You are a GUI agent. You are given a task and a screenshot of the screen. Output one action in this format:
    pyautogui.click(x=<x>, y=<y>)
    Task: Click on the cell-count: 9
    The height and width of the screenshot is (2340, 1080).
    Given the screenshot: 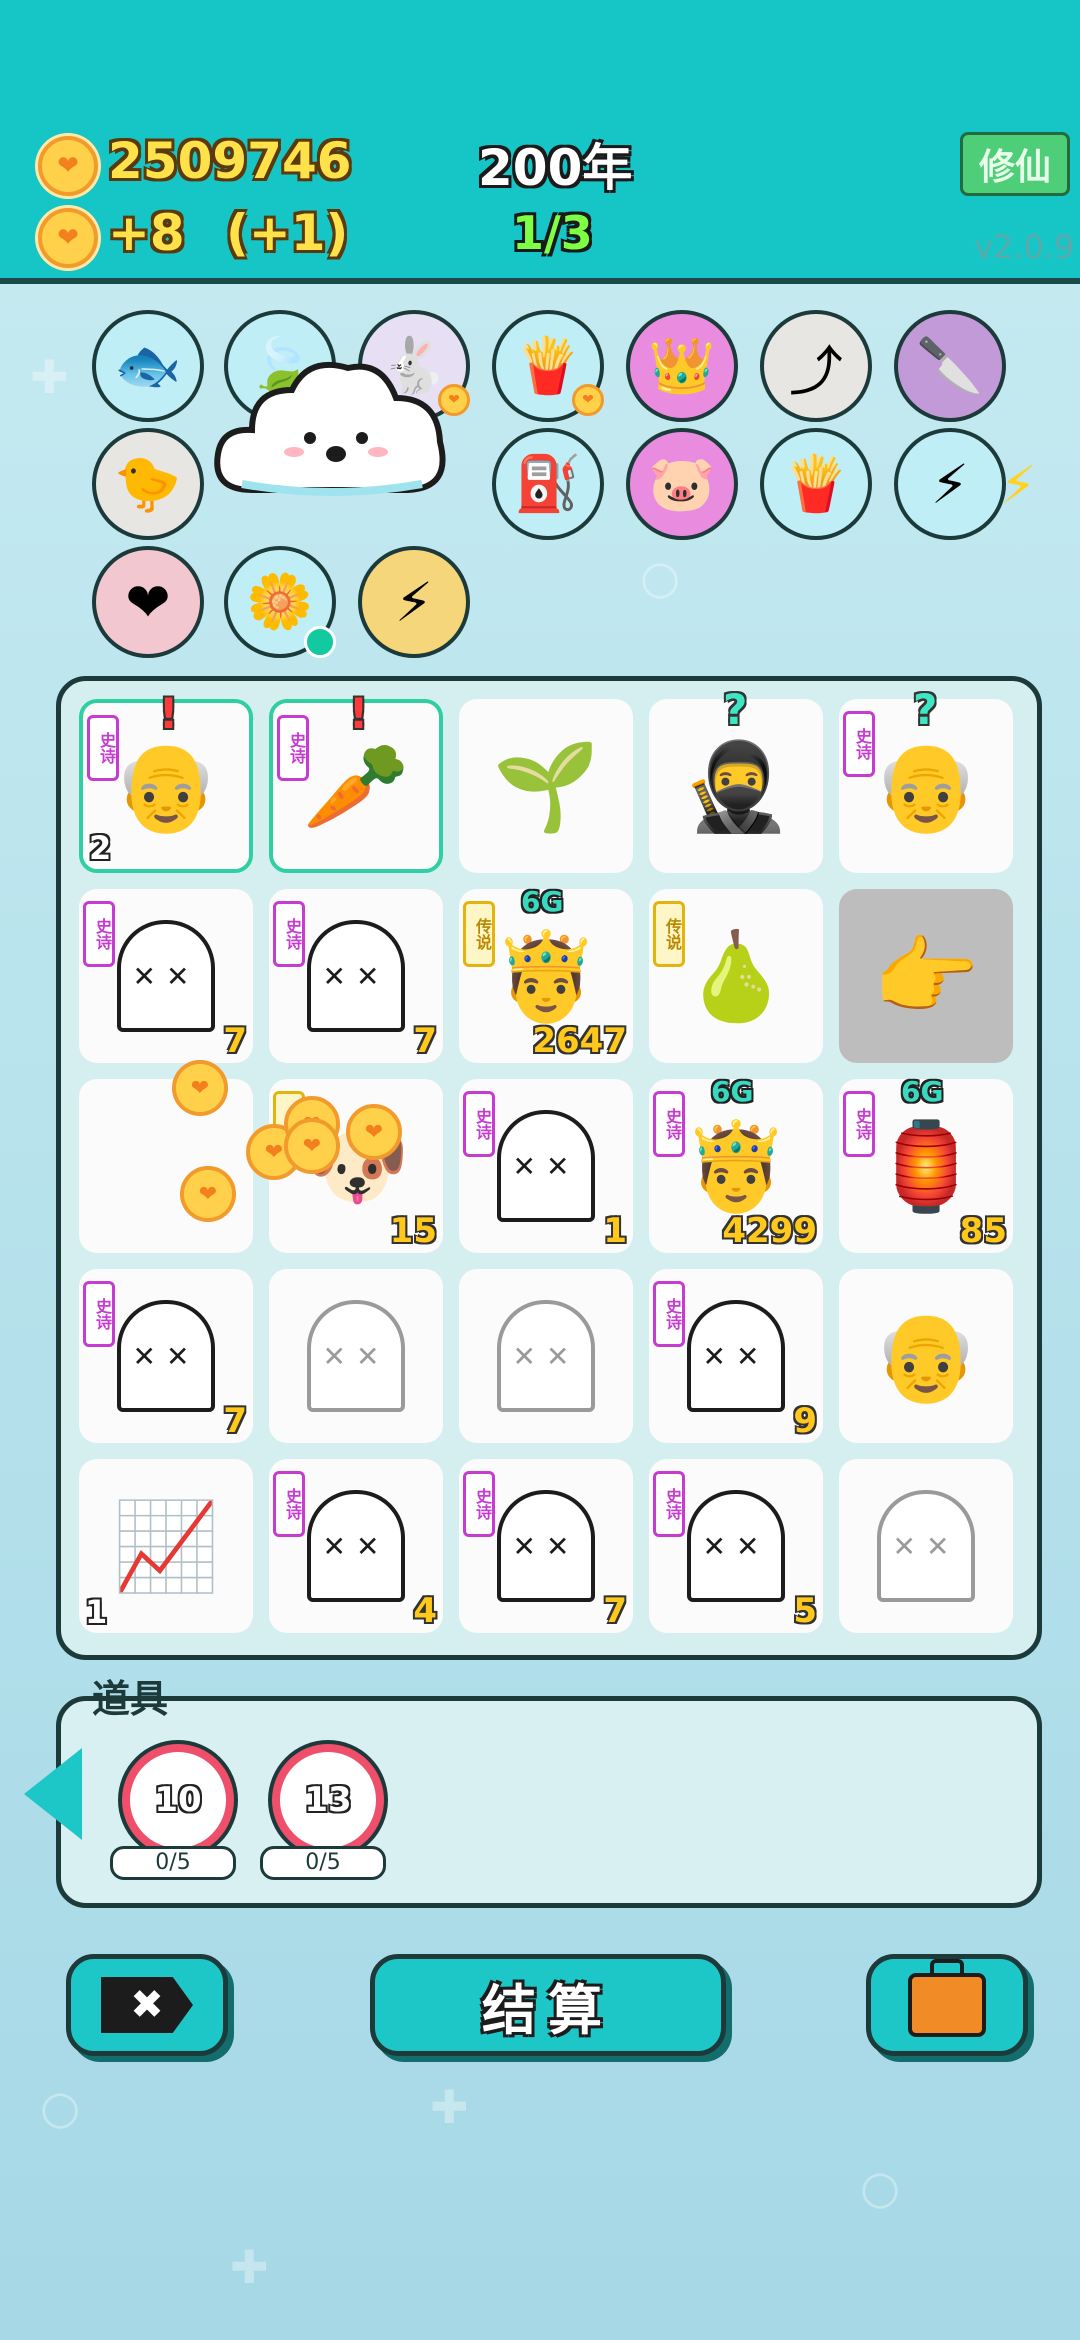 What is the action you would take?
    pyautogui.click(x=805, y=1421)
    